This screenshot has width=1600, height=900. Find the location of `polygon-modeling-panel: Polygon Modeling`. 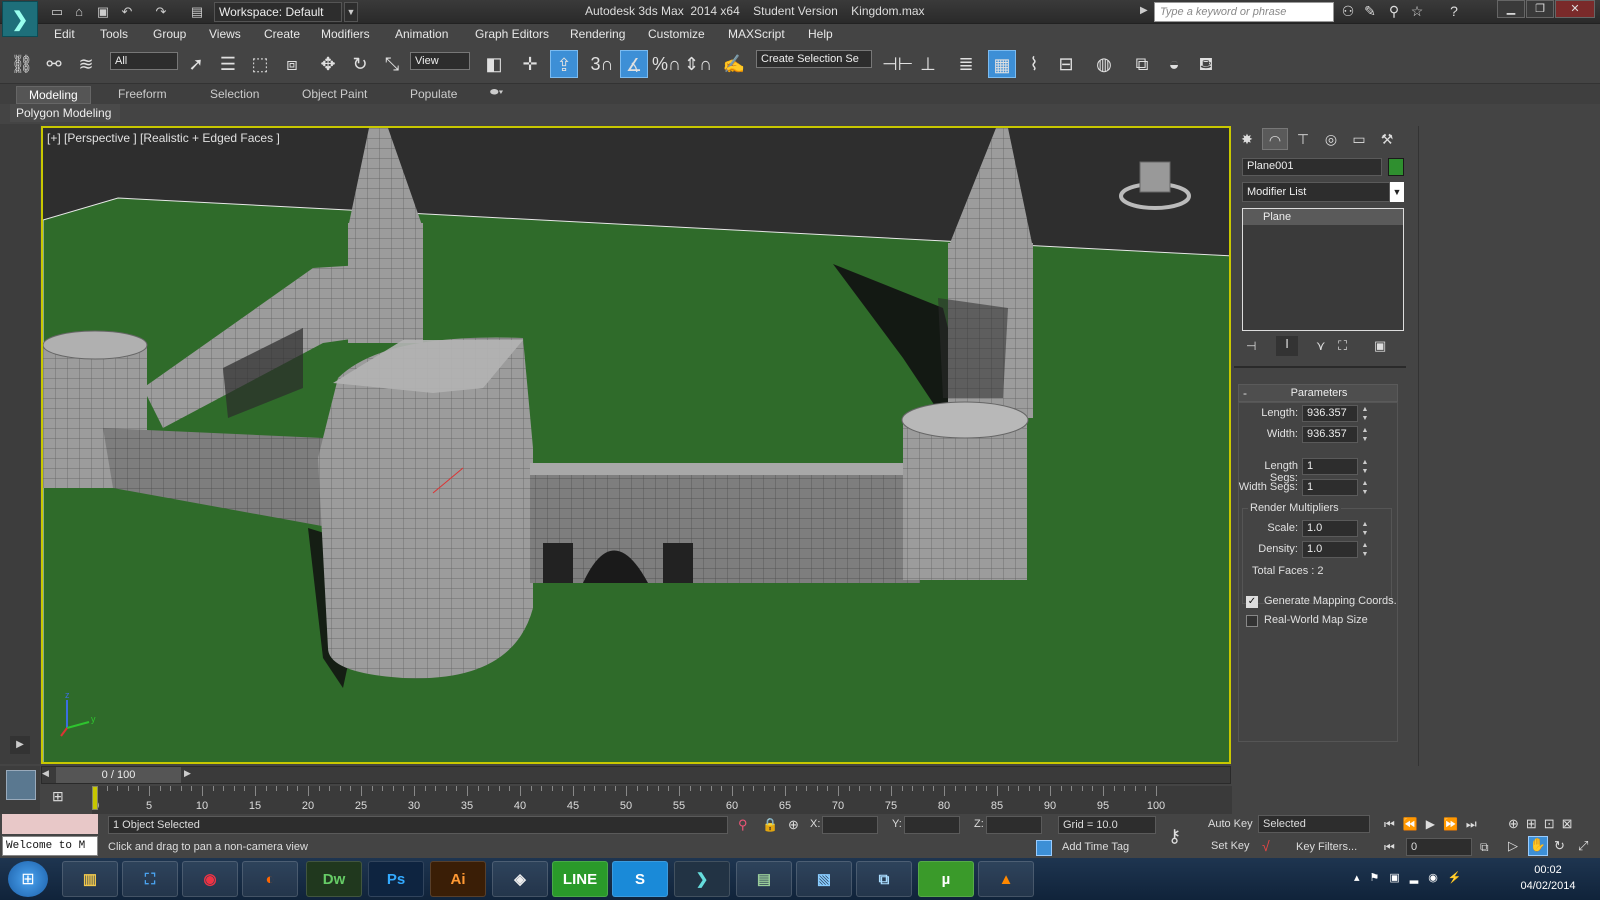

polygon-modeling-panel: Polygon Modeling is located at coordinates (65, 113).